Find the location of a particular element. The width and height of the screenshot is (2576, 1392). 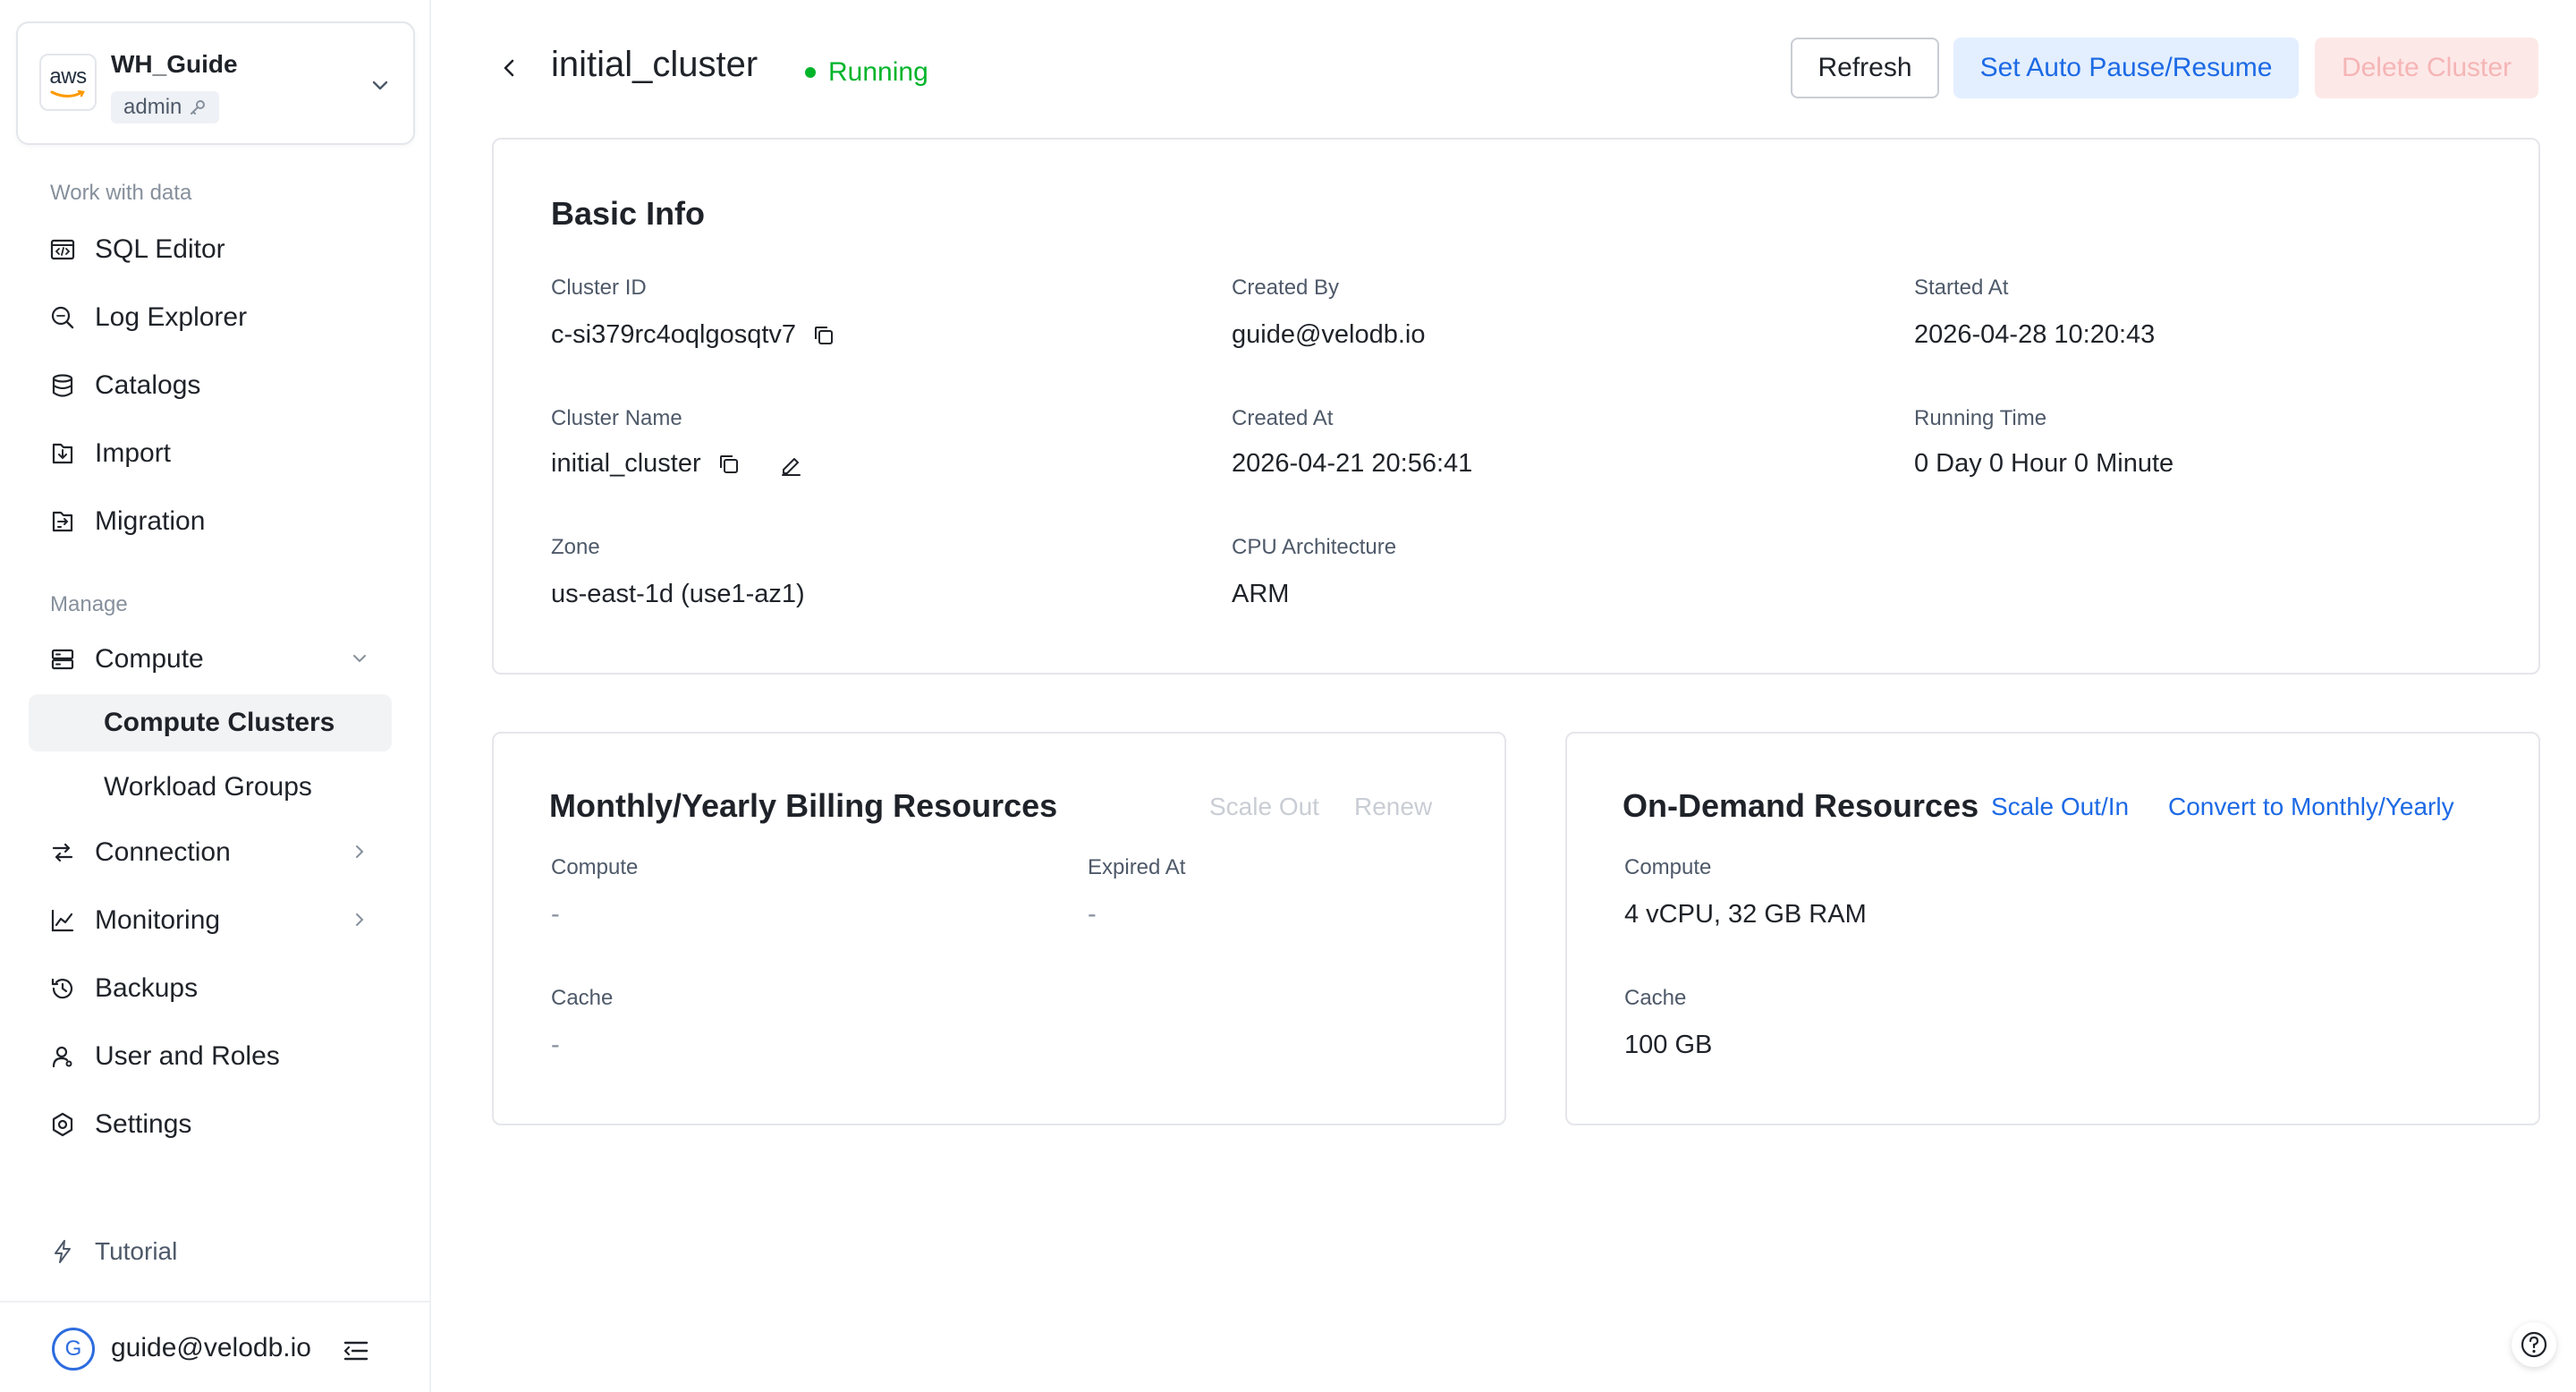

on-demand-cache-label: Cache is located at coordinates (1655, 998).